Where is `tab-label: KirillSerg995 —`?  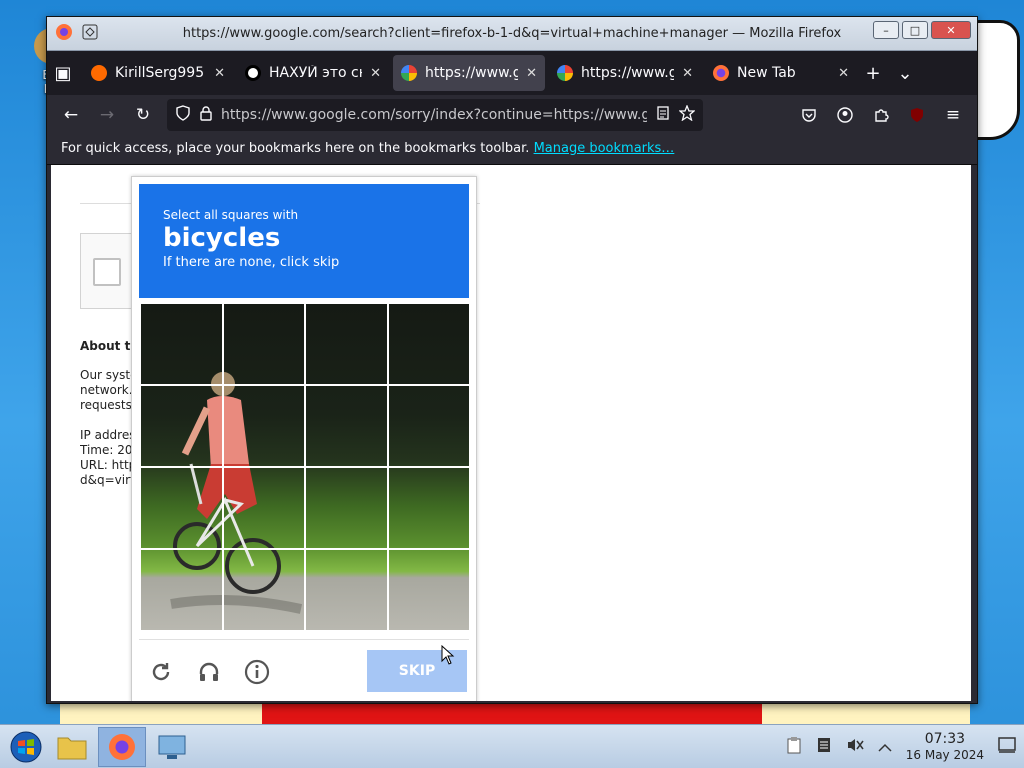
tab-label: KirillSerg995 — is located at coordinates (160, 73).